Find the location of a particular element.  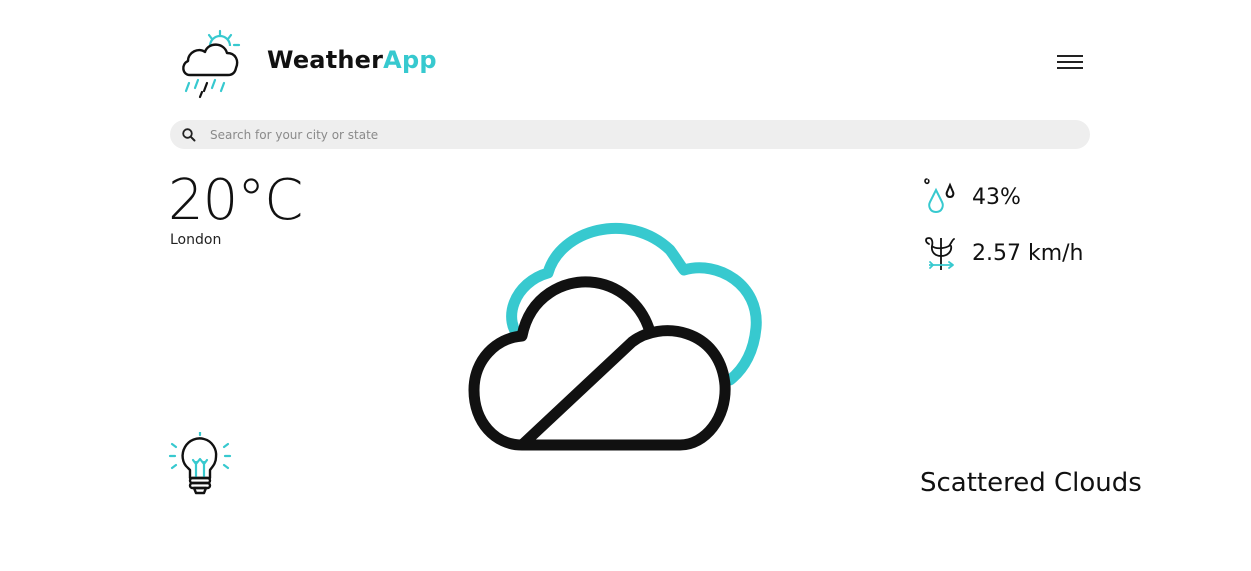

hamburger-menu-icon is located at coordinates (1070, 62).